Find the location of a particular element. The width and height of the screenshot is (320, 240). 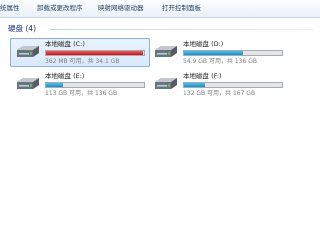

group-divider is located at coordinates (182, 29).